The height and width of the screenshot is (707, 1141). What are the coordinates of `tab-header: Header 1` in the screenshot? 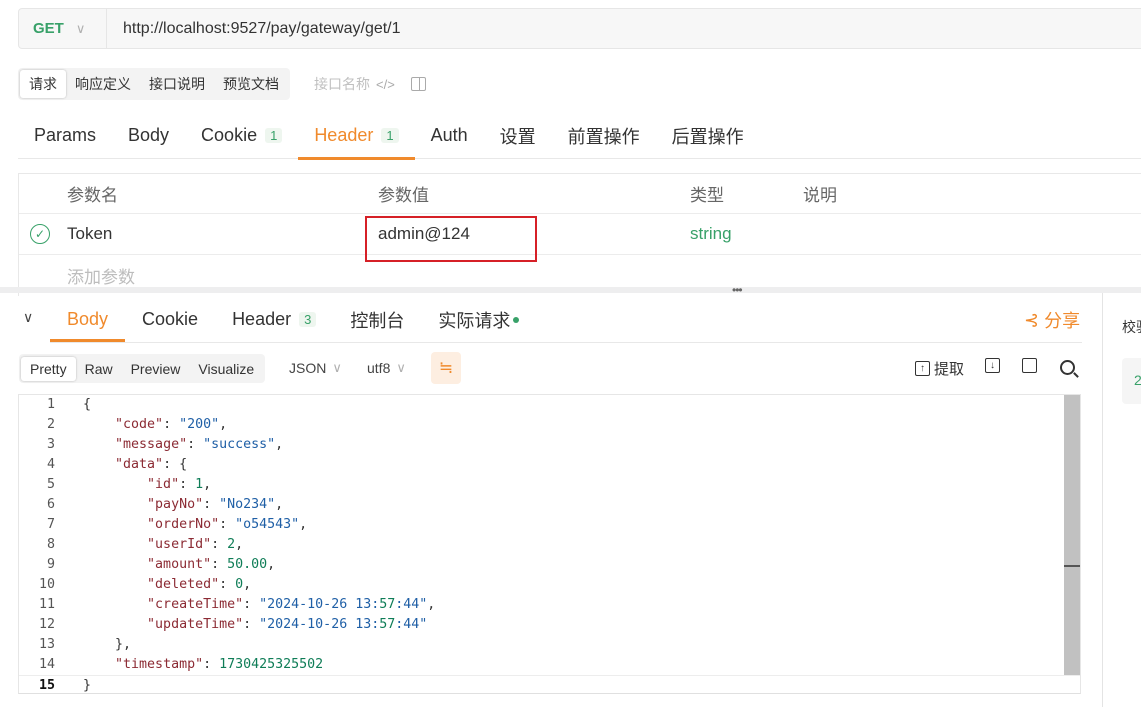 It's located at (356, 136).